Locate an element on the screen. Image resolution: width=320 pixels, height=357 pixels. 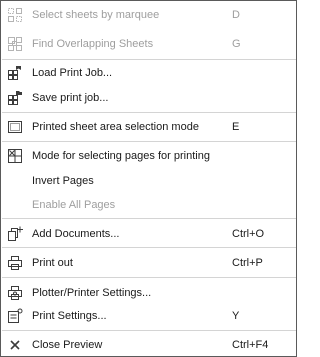
menu-item-shortcut: Y is located at coordinates (236, 316).